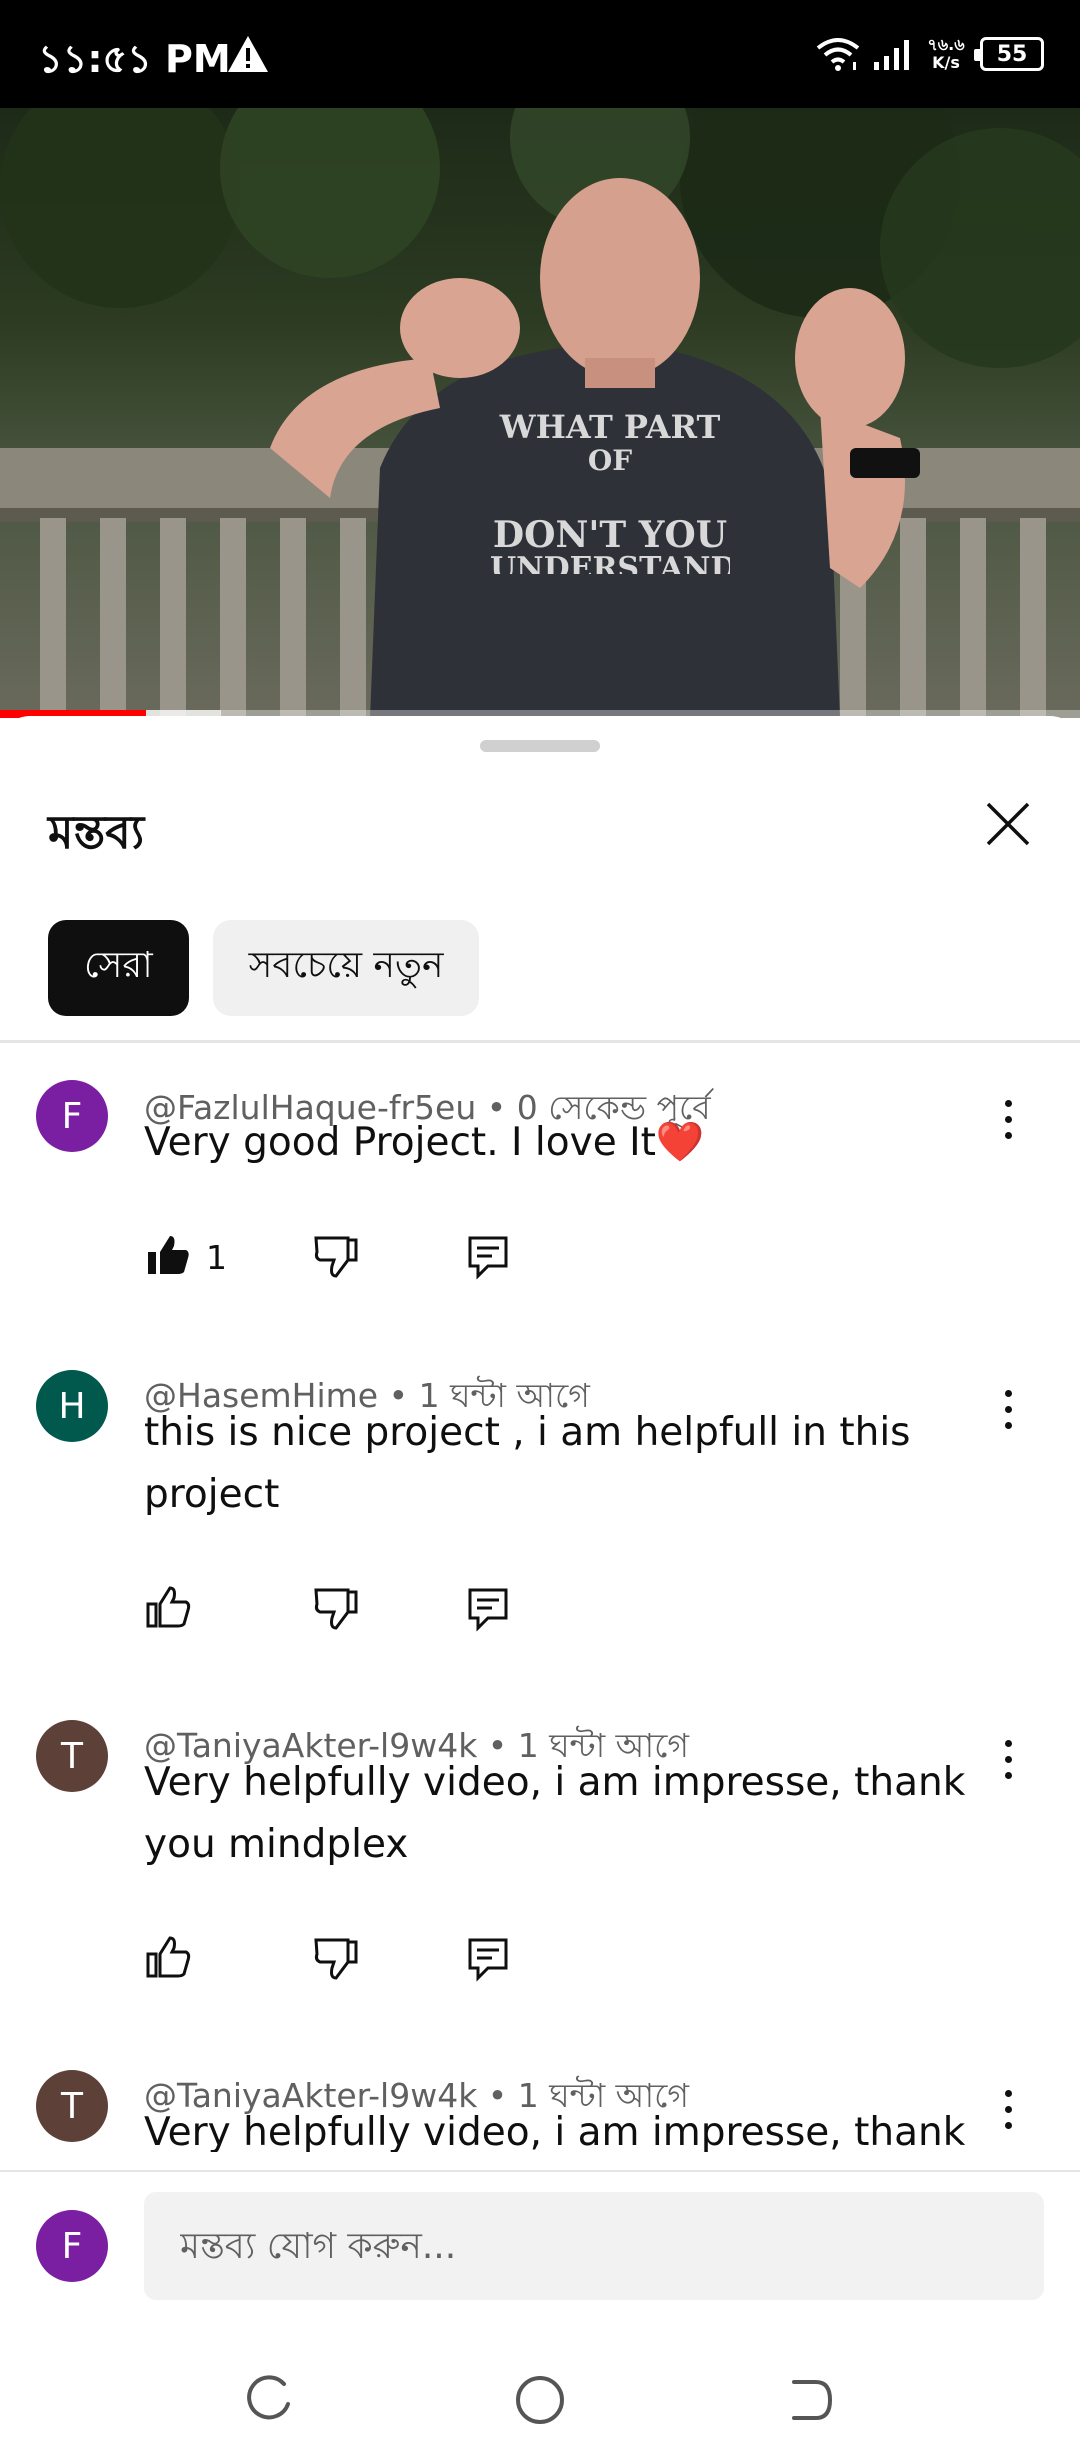  Describe the element at coordinates (610, 535) in the screenshot. I see `shirt-line-3: DON'T YOU` at that location.